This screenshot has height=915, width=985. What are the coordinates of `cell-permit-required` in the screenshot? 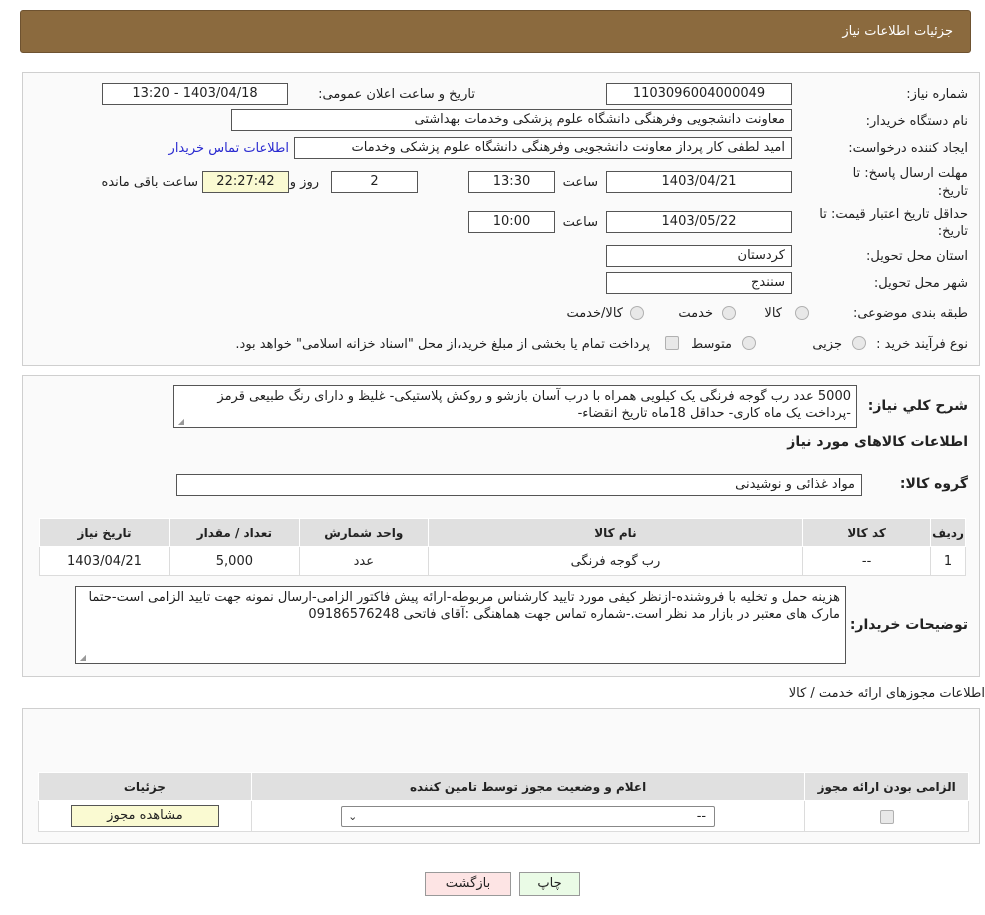 It's located at (886, 816).